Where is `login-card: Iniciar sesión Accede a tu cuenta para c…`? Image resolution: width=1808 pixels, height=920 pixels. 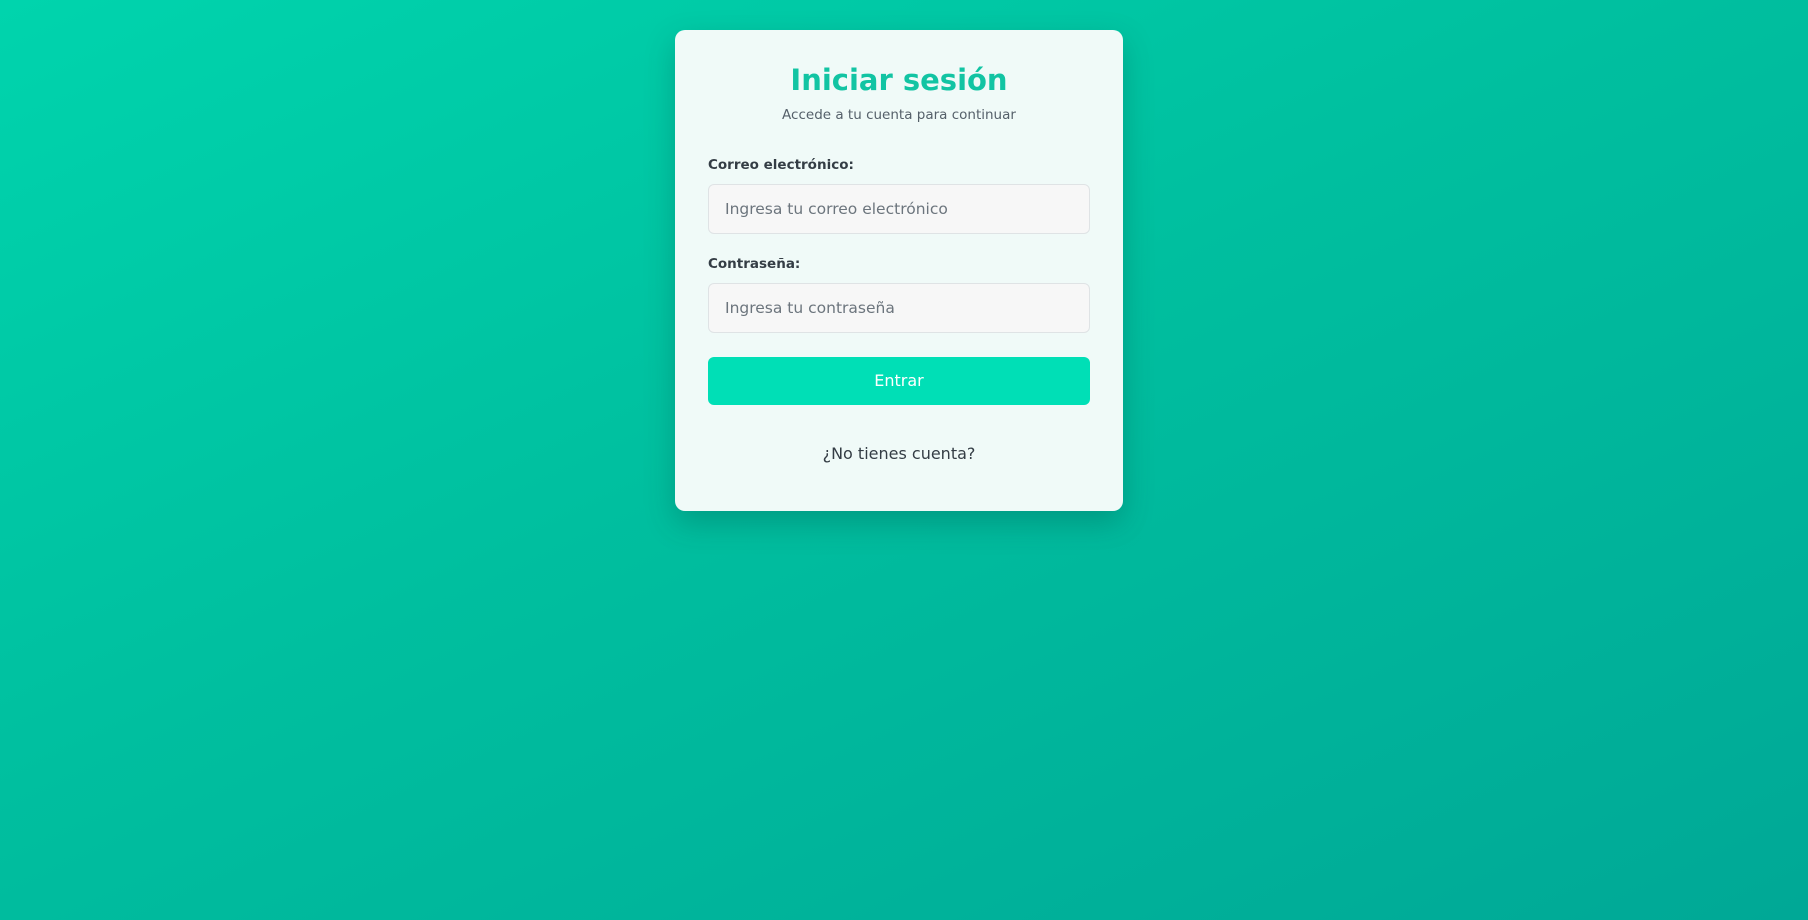 login-card: Iniciar sesión Accede a tu cuenta para c… is located at coordinates (899, 270).